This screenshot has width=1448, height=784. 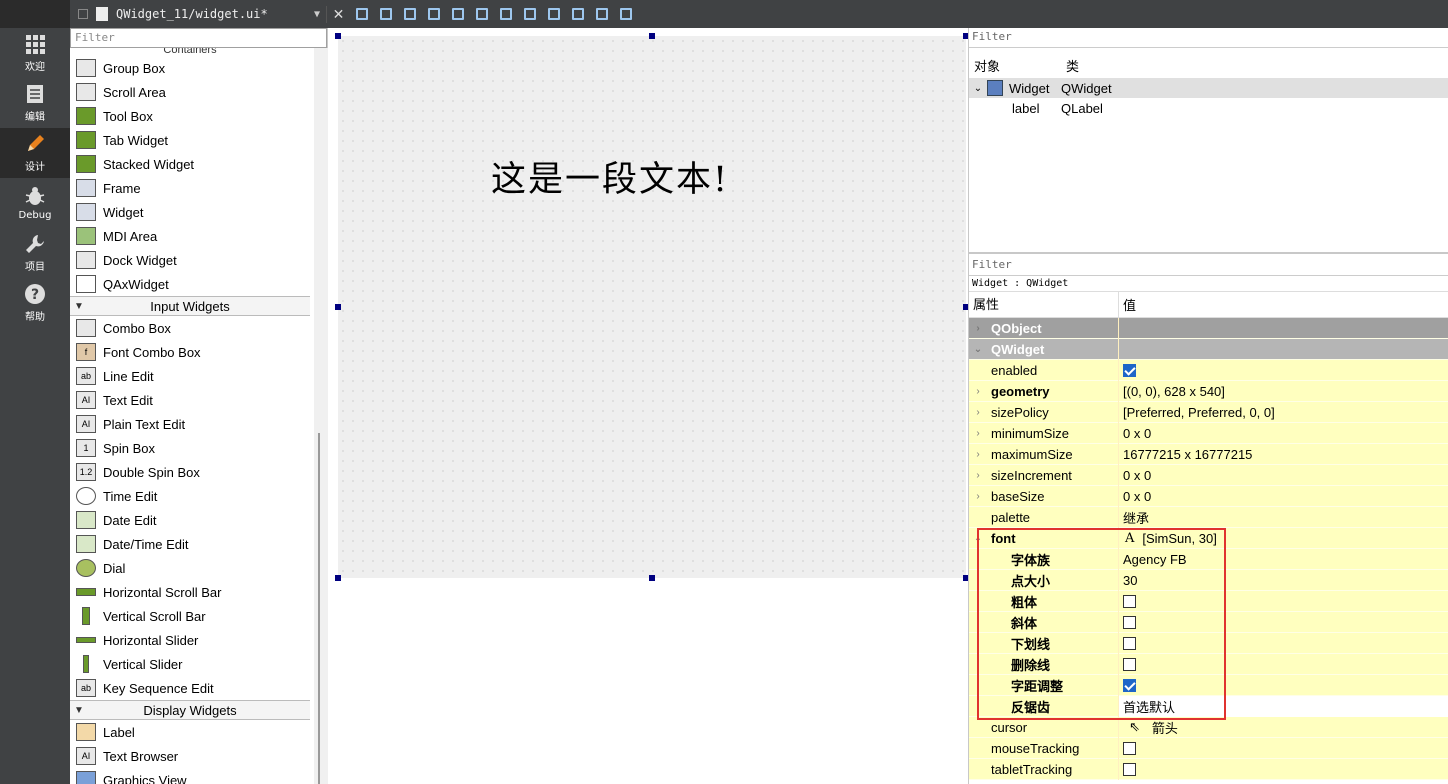 I want to click on property-value: [Preferred, Preferred, 0, 0], so click(x=1197, y=412).